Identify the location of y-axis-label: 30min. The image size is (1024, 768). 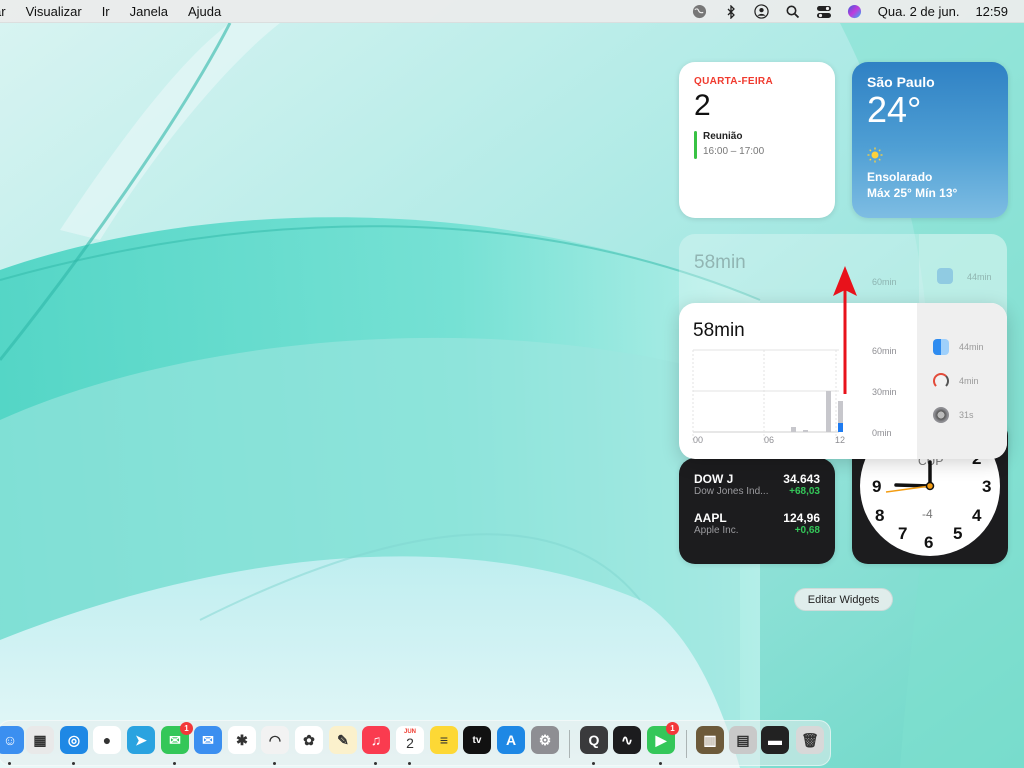
(884, 392).